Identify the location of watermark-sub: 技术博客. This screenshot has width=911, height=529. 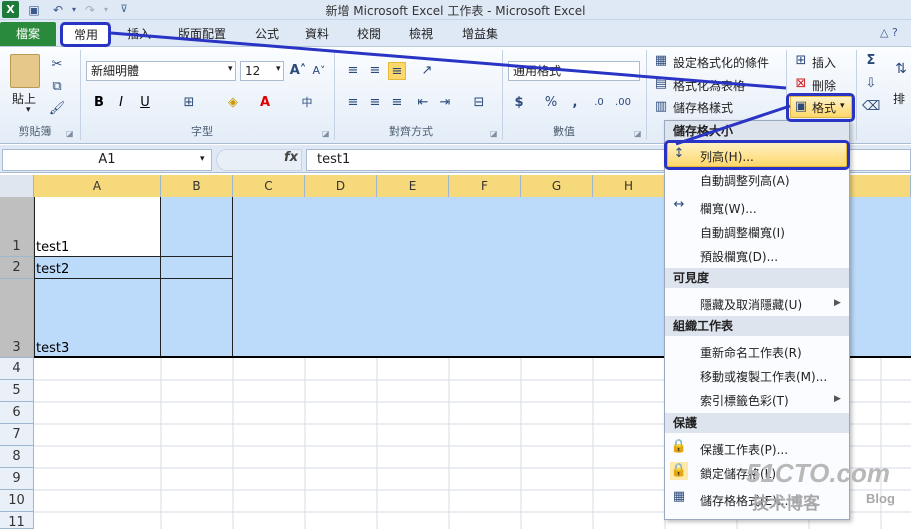
(786, 503).